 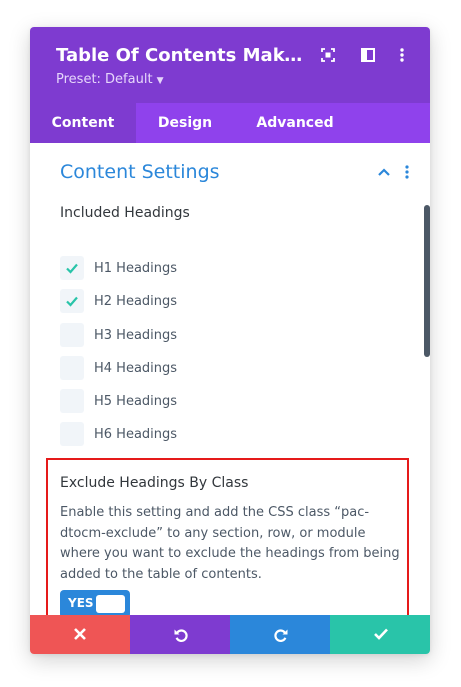 I want to click on modal-title: Table Of Contents Maker Settings, so click(x=181, y=55).